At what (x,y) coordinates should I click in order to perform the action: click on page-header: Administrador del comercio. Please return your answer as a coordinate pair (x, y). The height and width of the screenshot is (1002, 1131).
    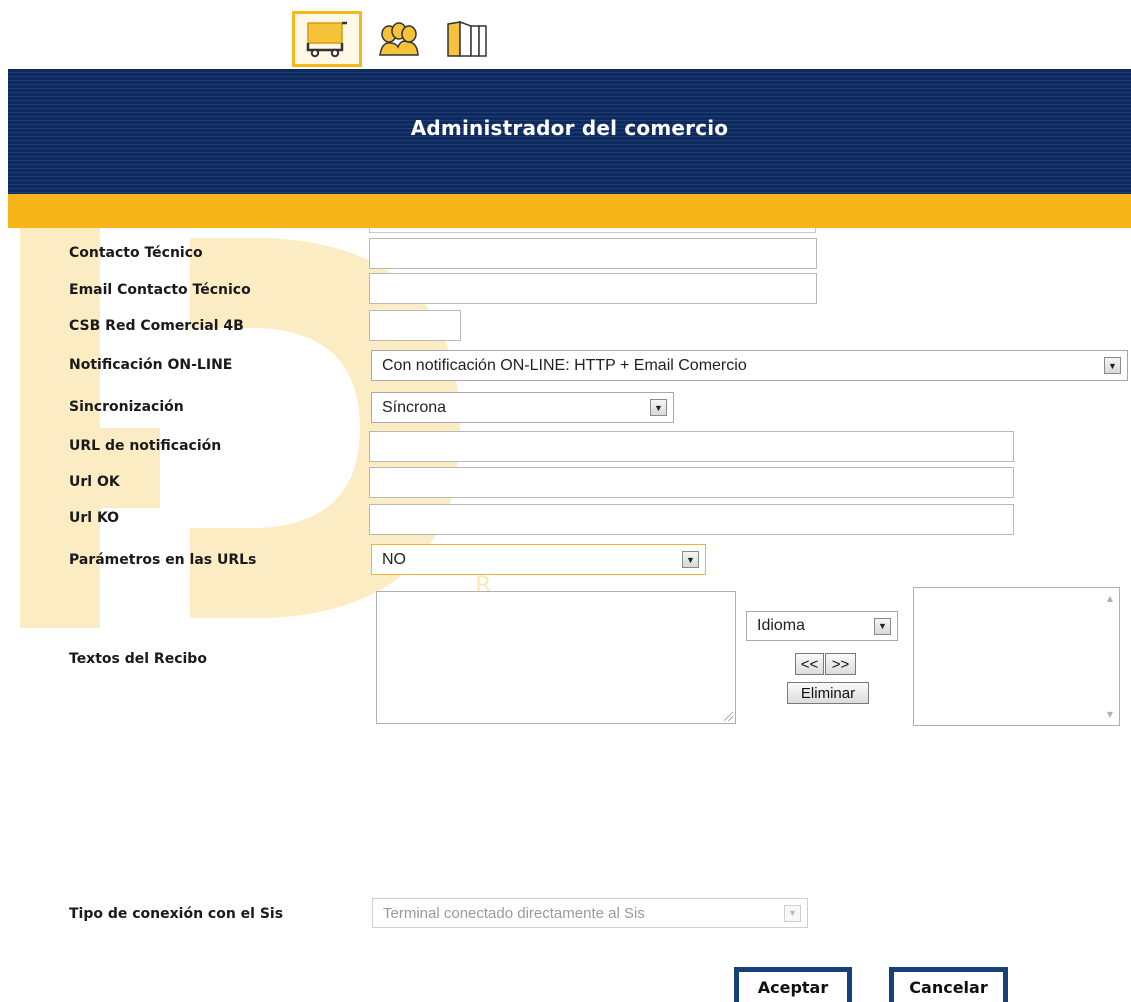
    Looking at the image, I should click on (569, 131).